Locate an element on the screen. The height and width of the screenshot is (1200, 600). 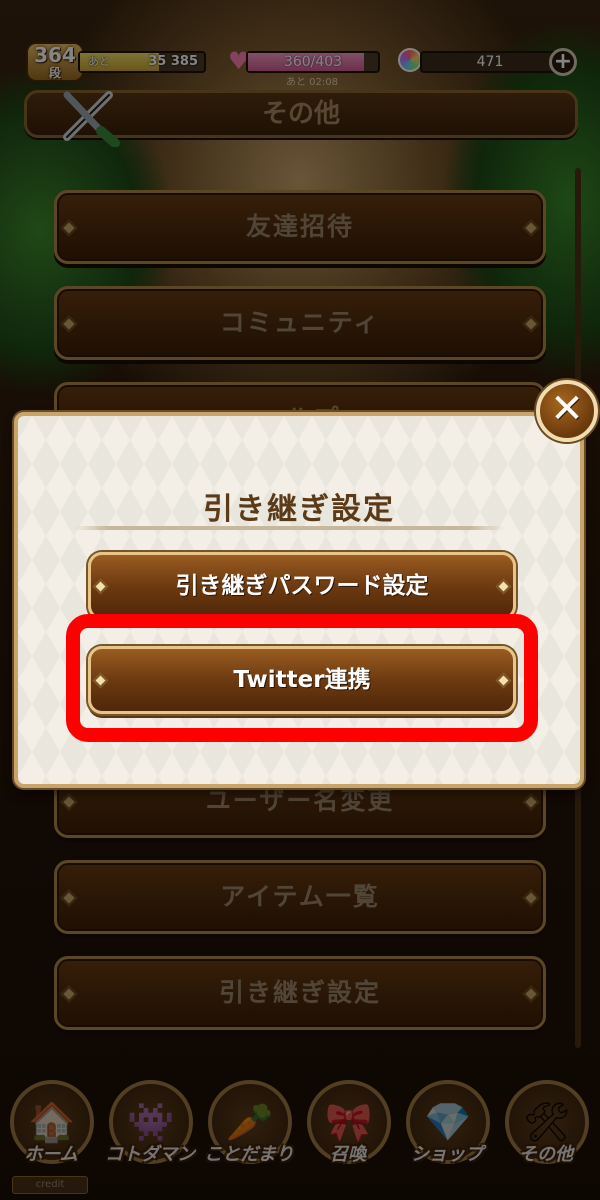
close-button: ✕ is located at coordinates (567, 411).